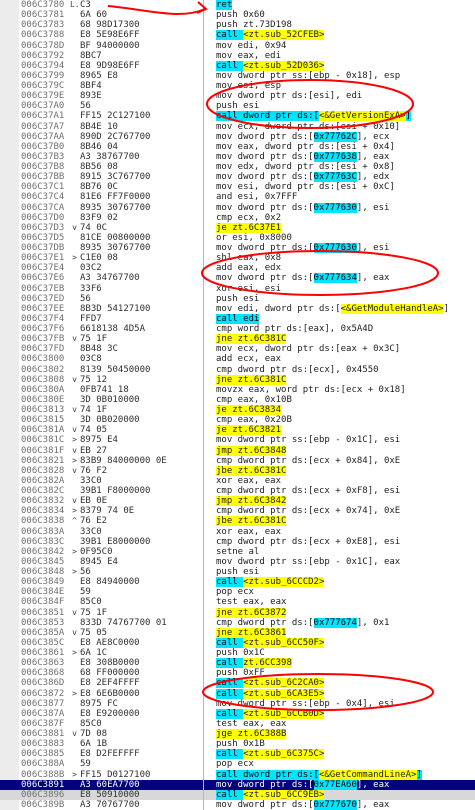 This screenshot has height=810, width=475. I want to click on instruction-row: 006C3849 E8 84940000 call <zt.sub_6CCCD2>, so click(237, 582).